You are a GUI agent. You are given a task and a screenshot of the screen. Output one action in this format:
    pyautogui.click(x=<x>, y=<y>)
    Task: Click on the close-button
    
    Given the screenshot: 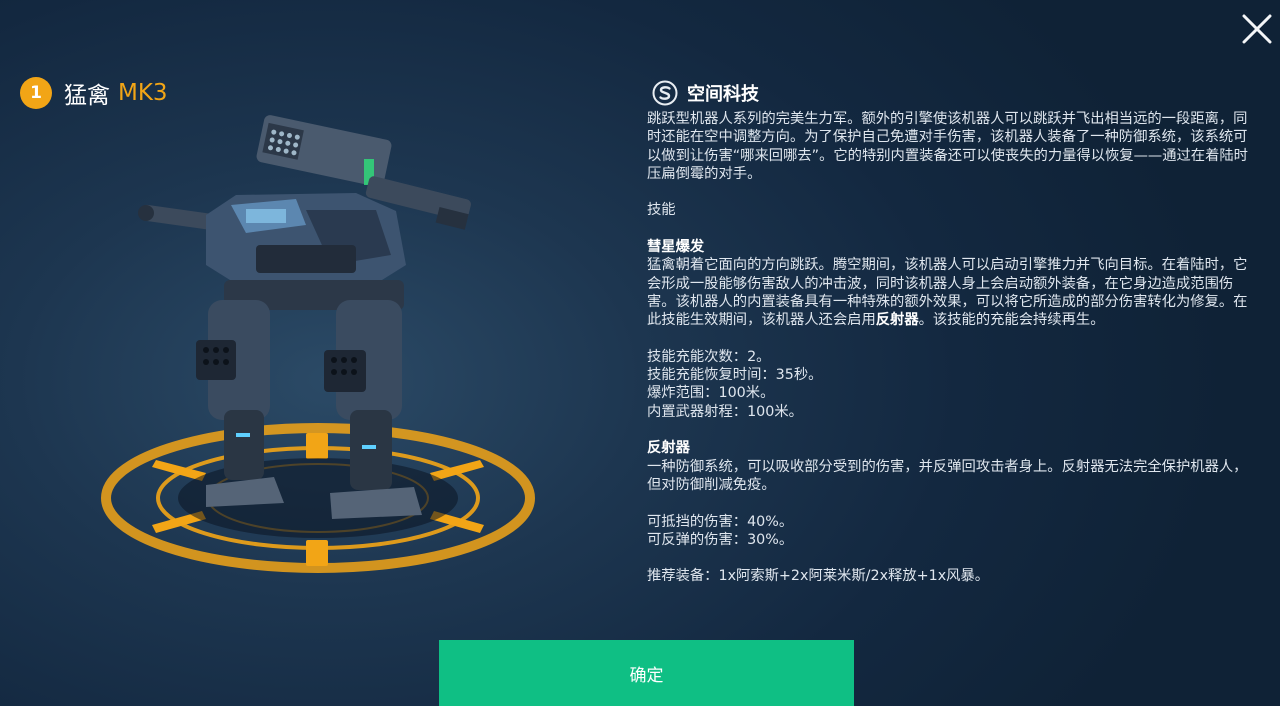 What is the action you would take?
    pyautogui.click(x=1257, y=29)
    